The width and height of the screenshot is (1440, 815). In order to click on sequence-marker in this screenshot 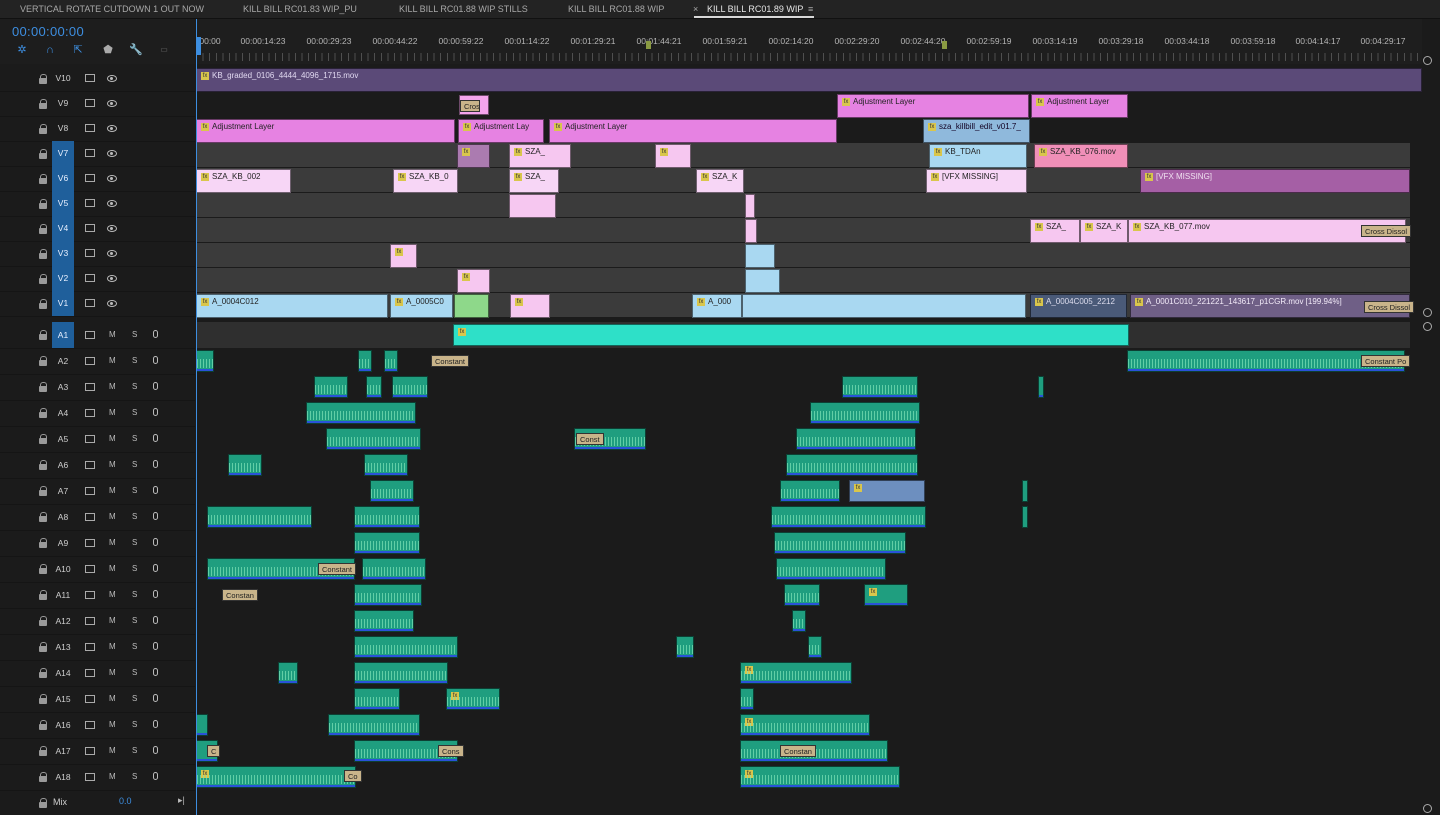, I will do `click(648, 45)`.